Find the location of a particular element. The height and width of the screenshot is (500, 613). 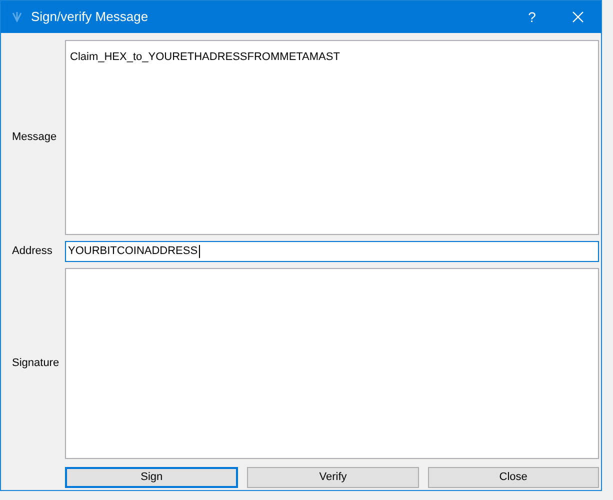

dialog-button: Verify is located at coordinates (333, 477).